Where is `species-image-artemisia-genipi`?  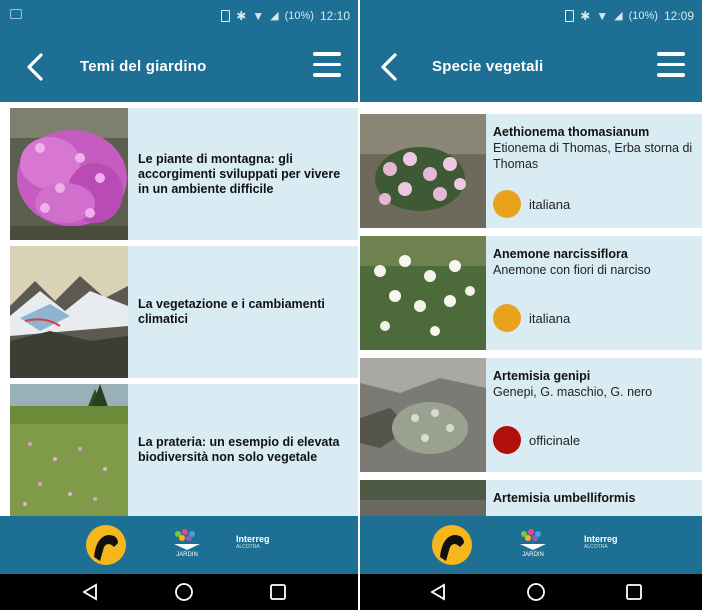
species-image-artemisia-genipi is located at coordinates (423, 415).